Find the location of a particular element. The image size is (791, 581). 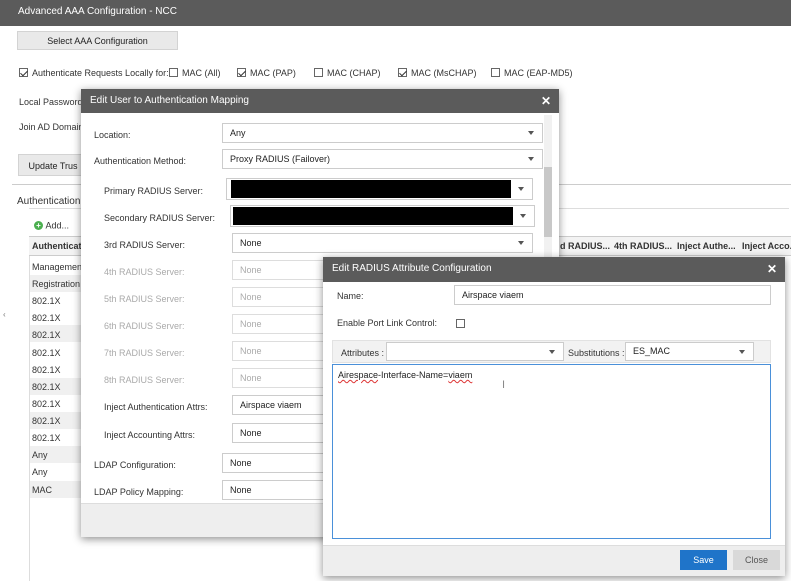

table-row: MAC is located at coordinates (42, 490).